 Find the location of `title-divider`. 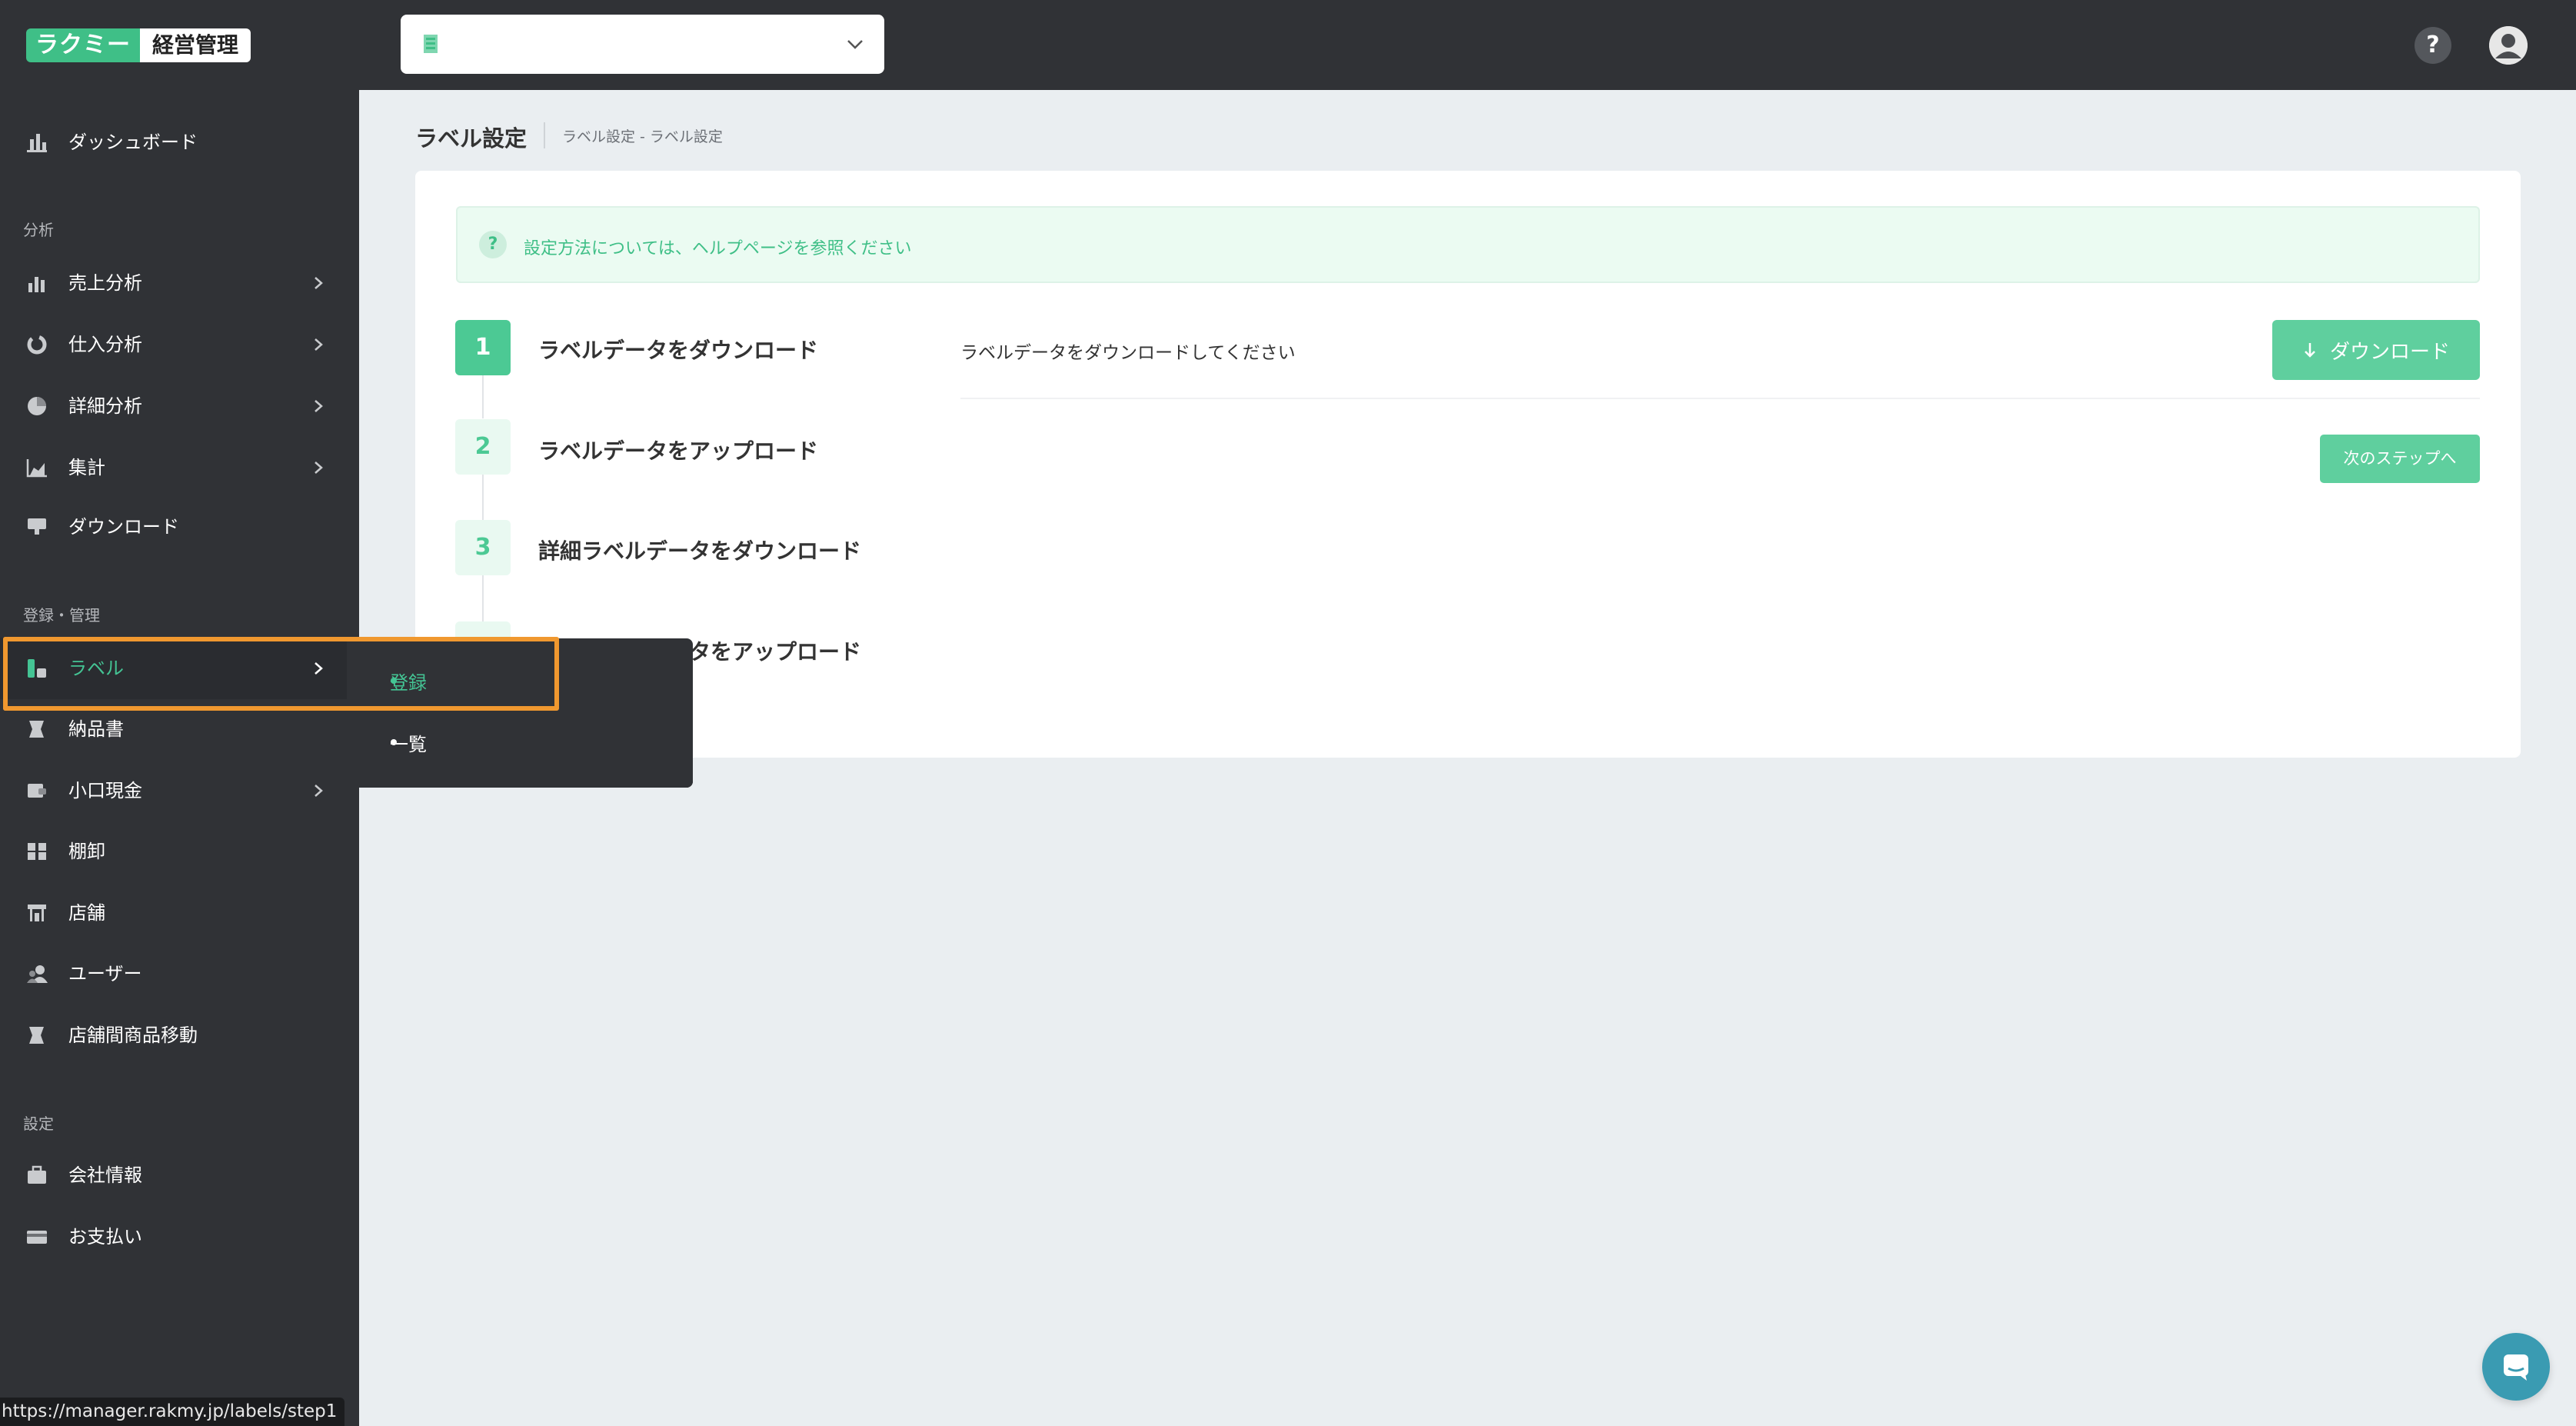

title-divider is located at coordinates (545, 135).